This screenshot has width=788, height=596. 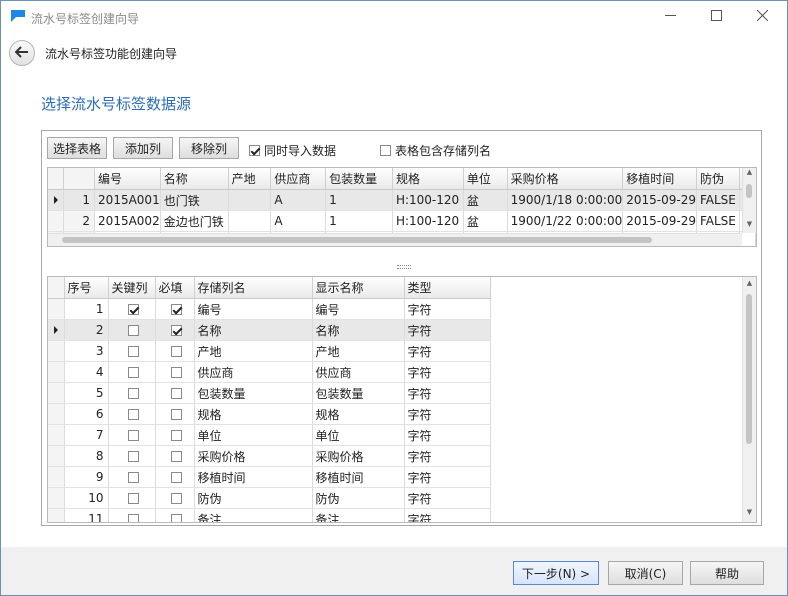 I want to click on table-row: 7 单位 单位 字符, so click(x=269, y=435).